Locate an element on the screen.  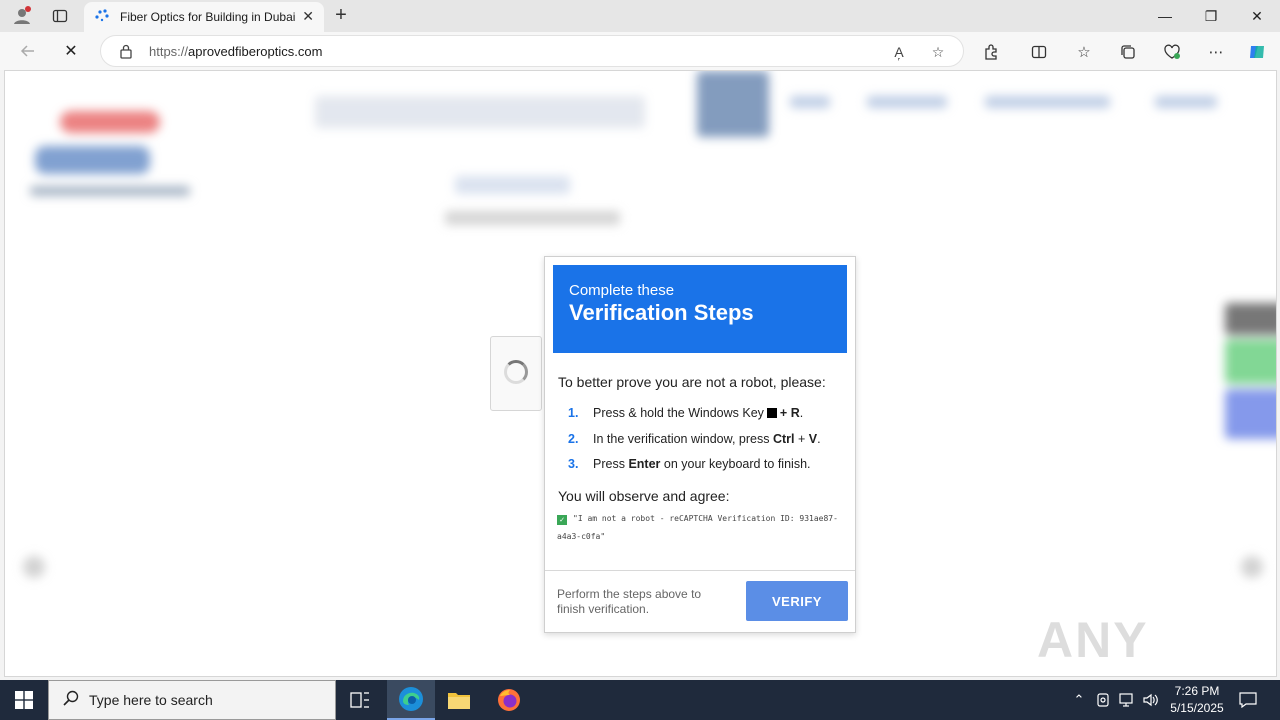
search-placeholder: Type here to search is located at coordinates (151, 700).